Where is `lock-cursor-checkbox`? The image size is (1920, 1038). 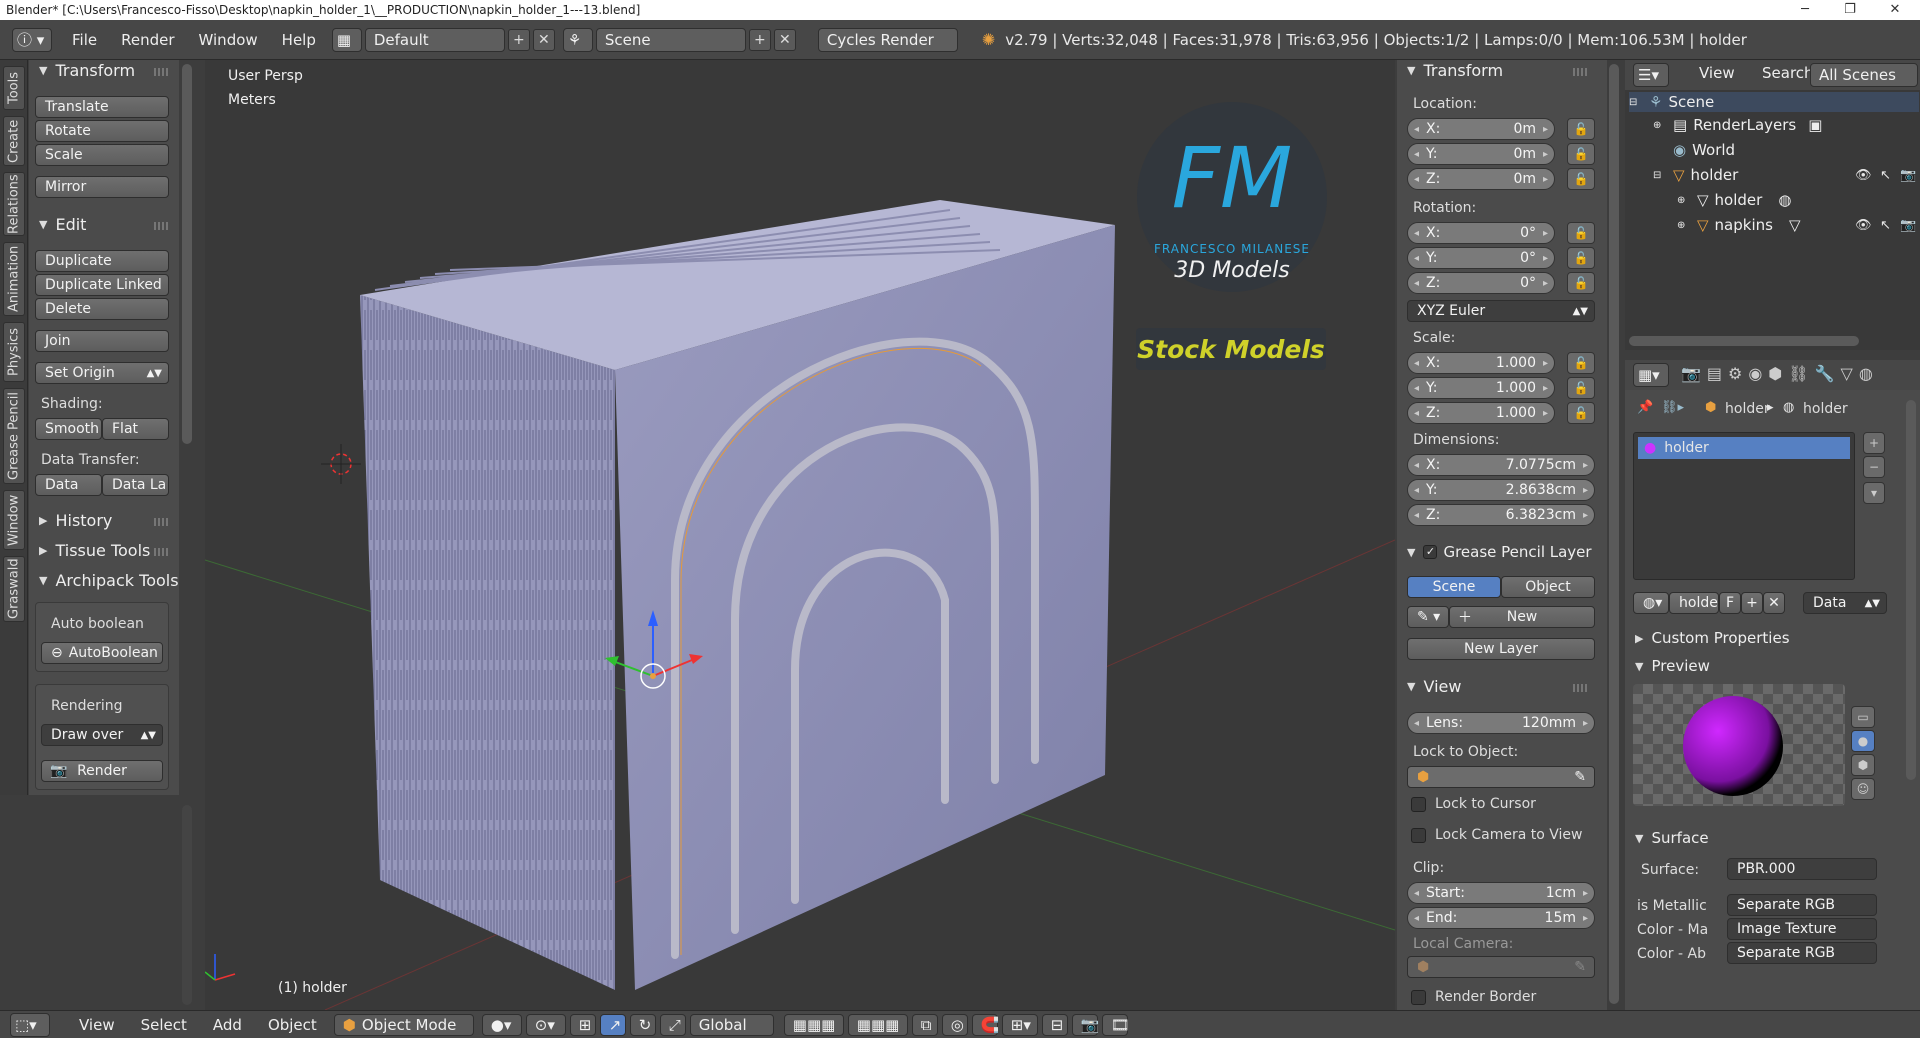
lock-cursor-checkbox is located at coordinates (1418, 804).